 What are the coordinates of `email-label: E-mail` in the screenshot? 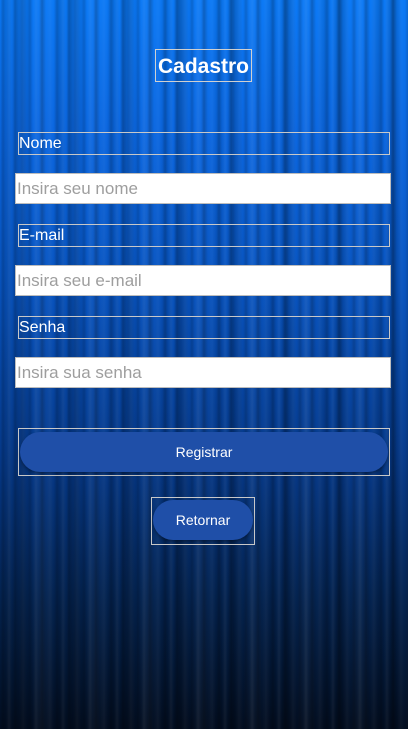 It's located at (204, 235).